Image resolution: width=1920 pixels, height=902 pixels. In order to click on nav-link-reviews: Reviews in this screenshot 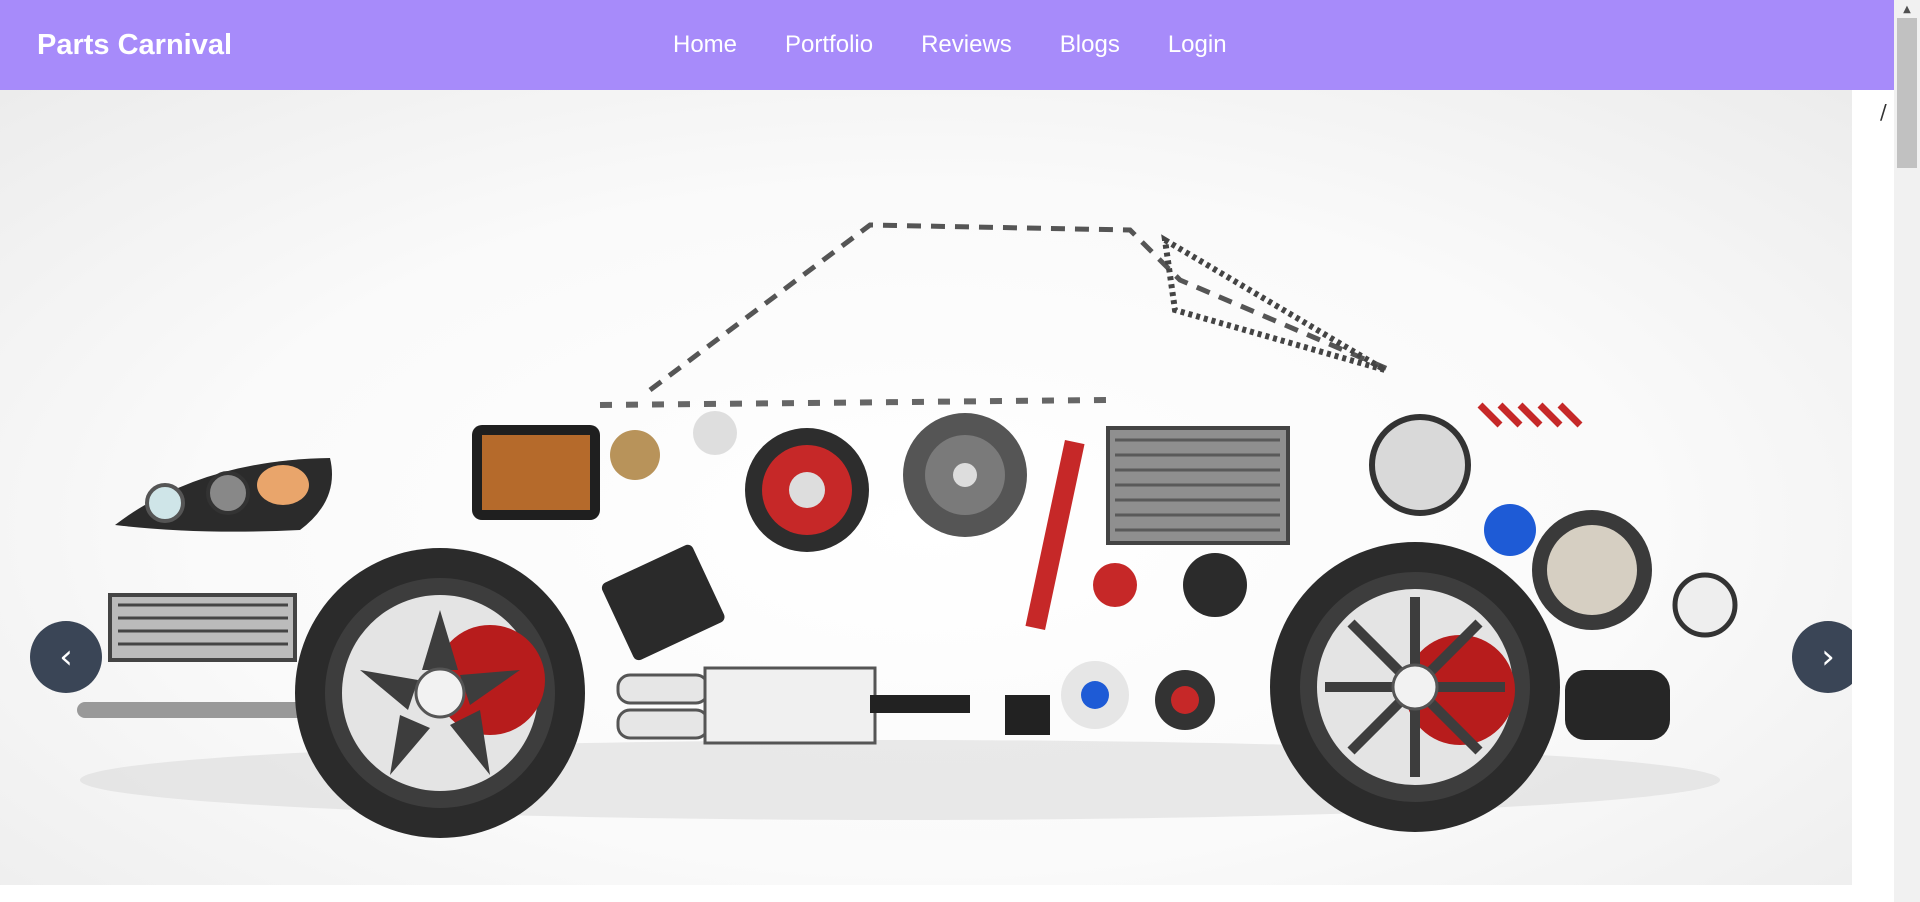, I will do `click(966, 44)`.